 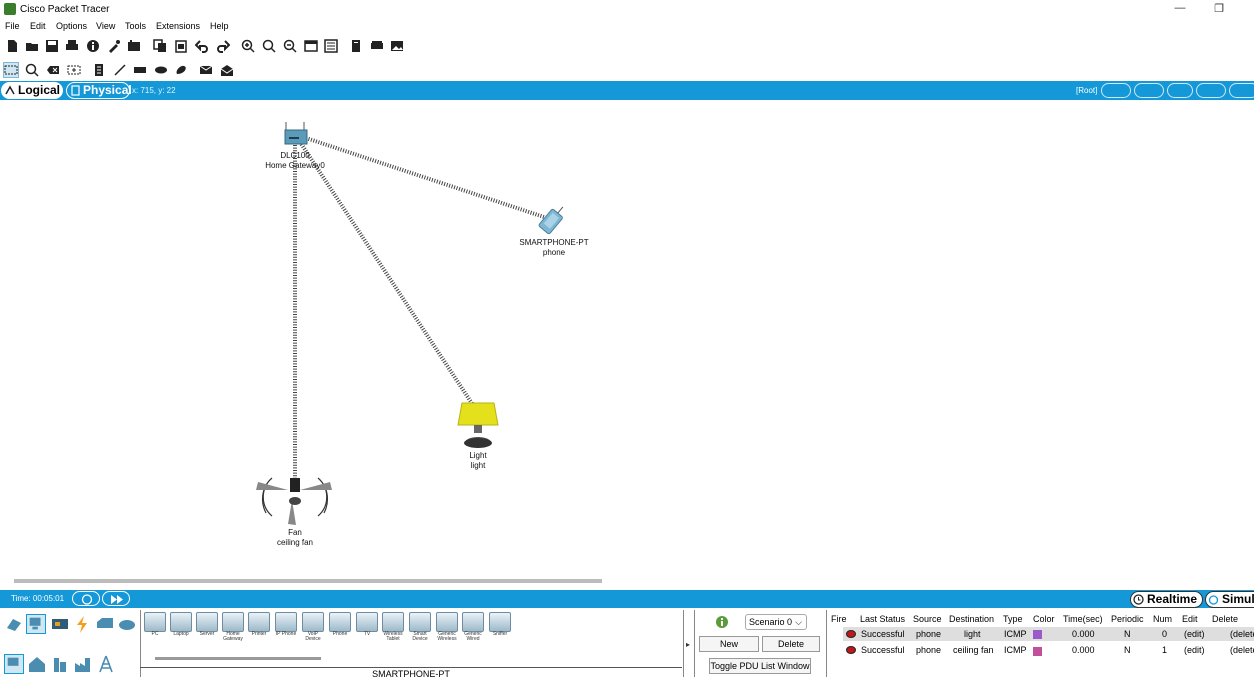 What do you see at coordinates (1211, 90) in the screenshot?
I see `set-tiled-background-icon` at bounding box center [1211, 90].